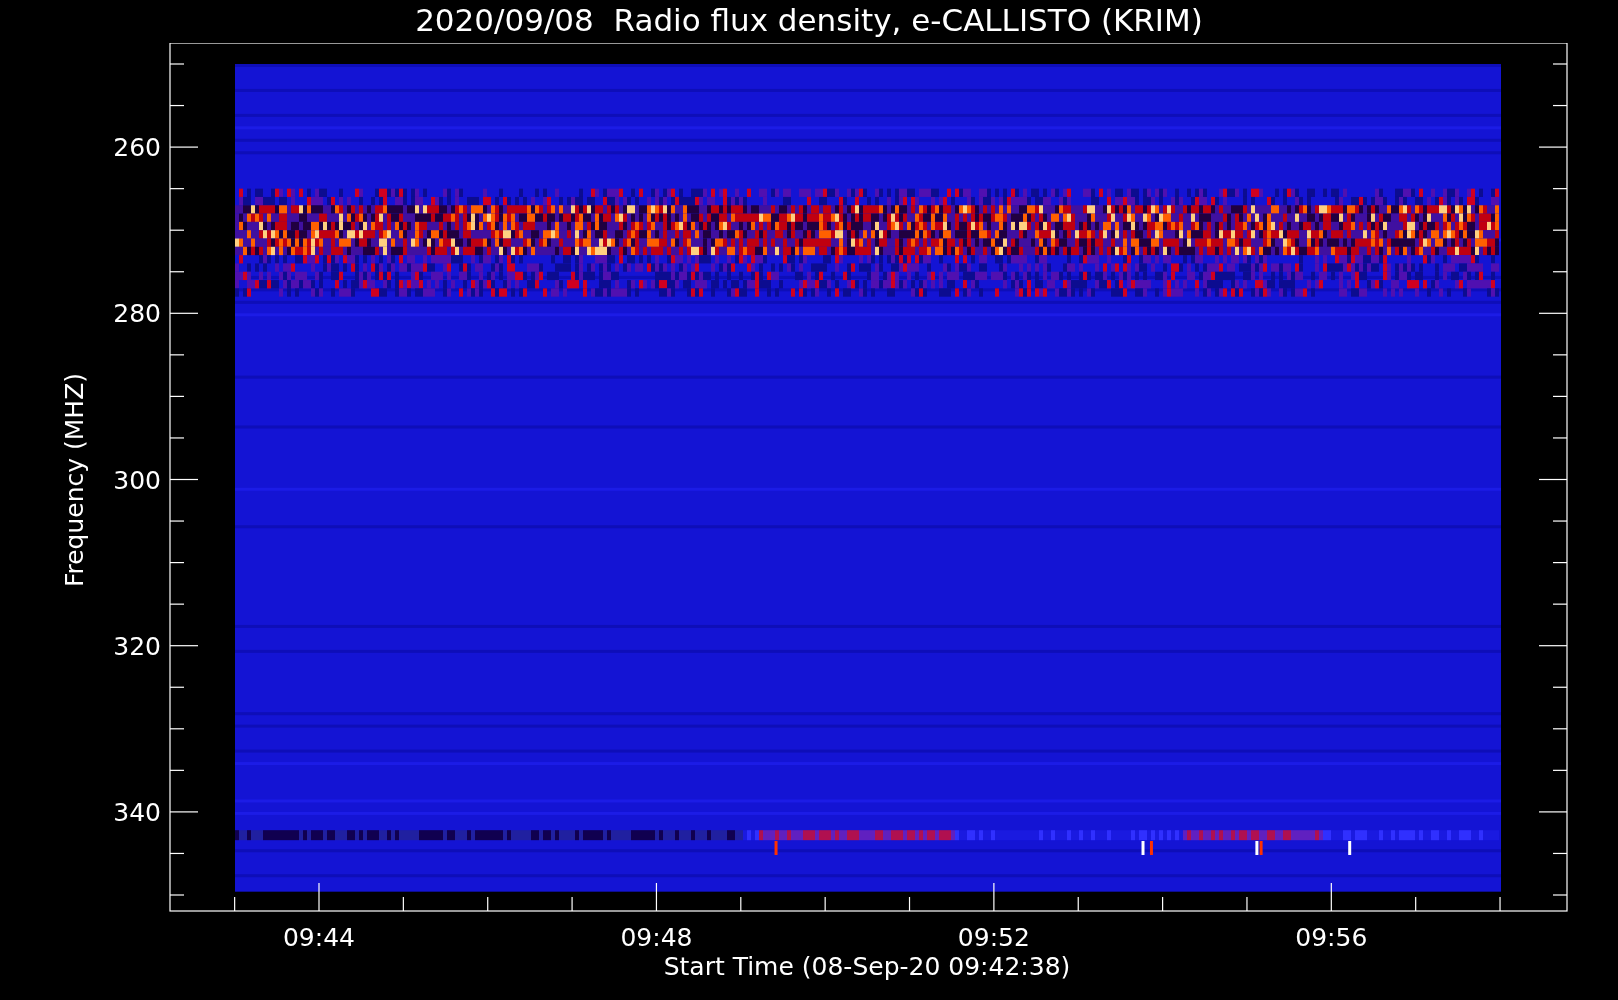 The image size is (1618, 1000). I want to click on tick-label: 280, so click(137, 314).